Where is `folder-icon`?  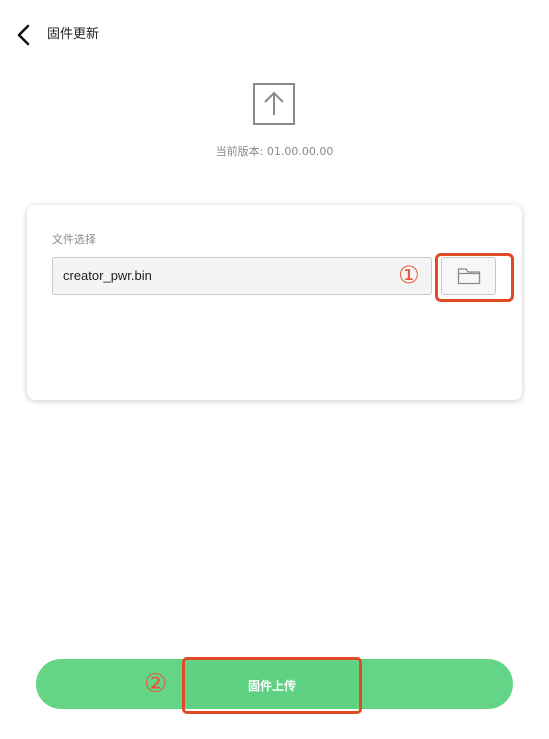
folder-icon is located at coordinates (468, 276).